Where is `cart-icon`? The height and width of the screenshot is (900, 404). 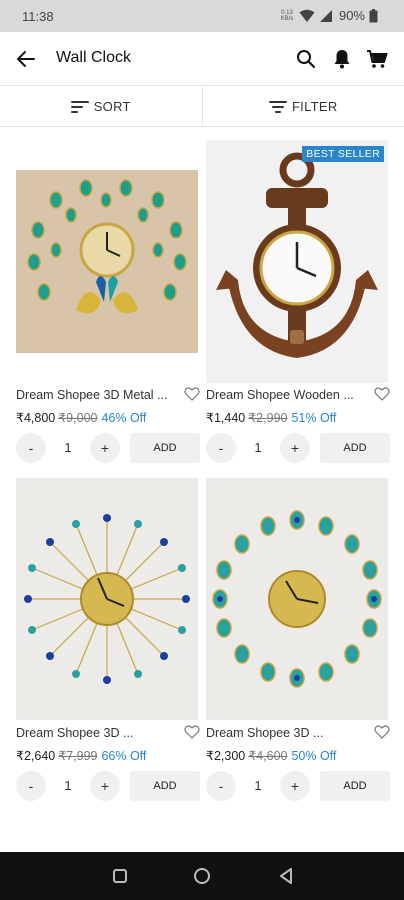
cart-icon is located at coordinates (377, 59).